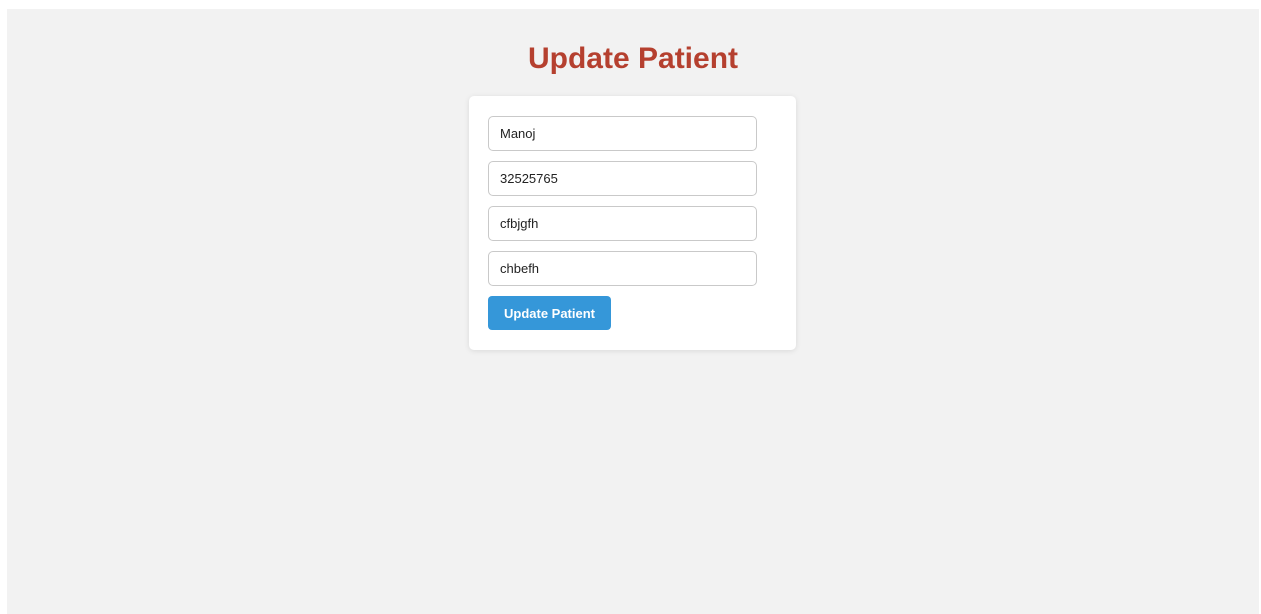 The image size is (1261, 614). What do you see at coordinates (549, 313) in the screenshot?
I see `update-patient-button: Update Patient` at bounding box center [549, 313].